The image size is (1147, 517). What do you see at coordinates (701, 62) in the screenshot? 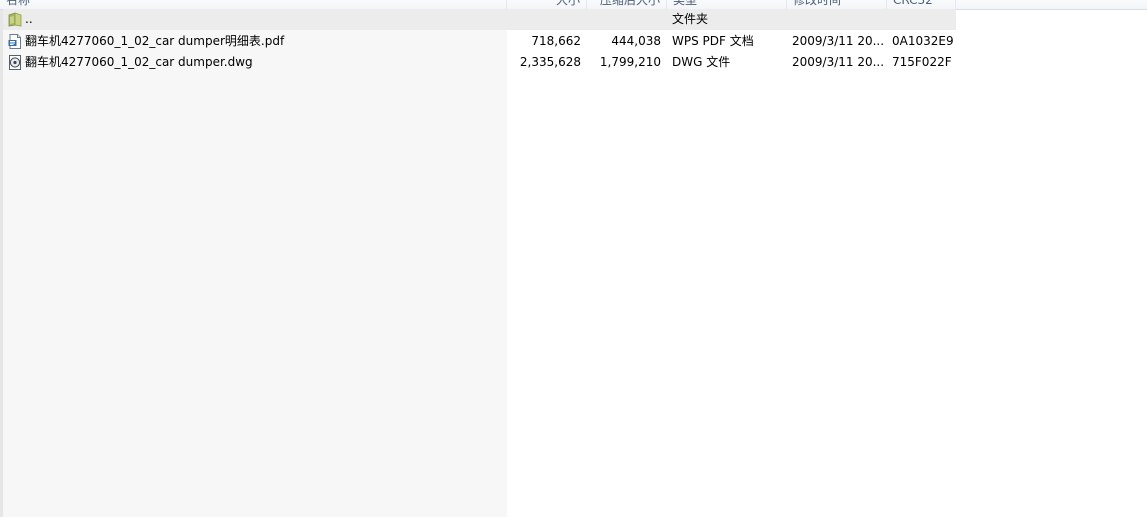
I see `file-type: DWG 文件` at bounding box center [701, 62].